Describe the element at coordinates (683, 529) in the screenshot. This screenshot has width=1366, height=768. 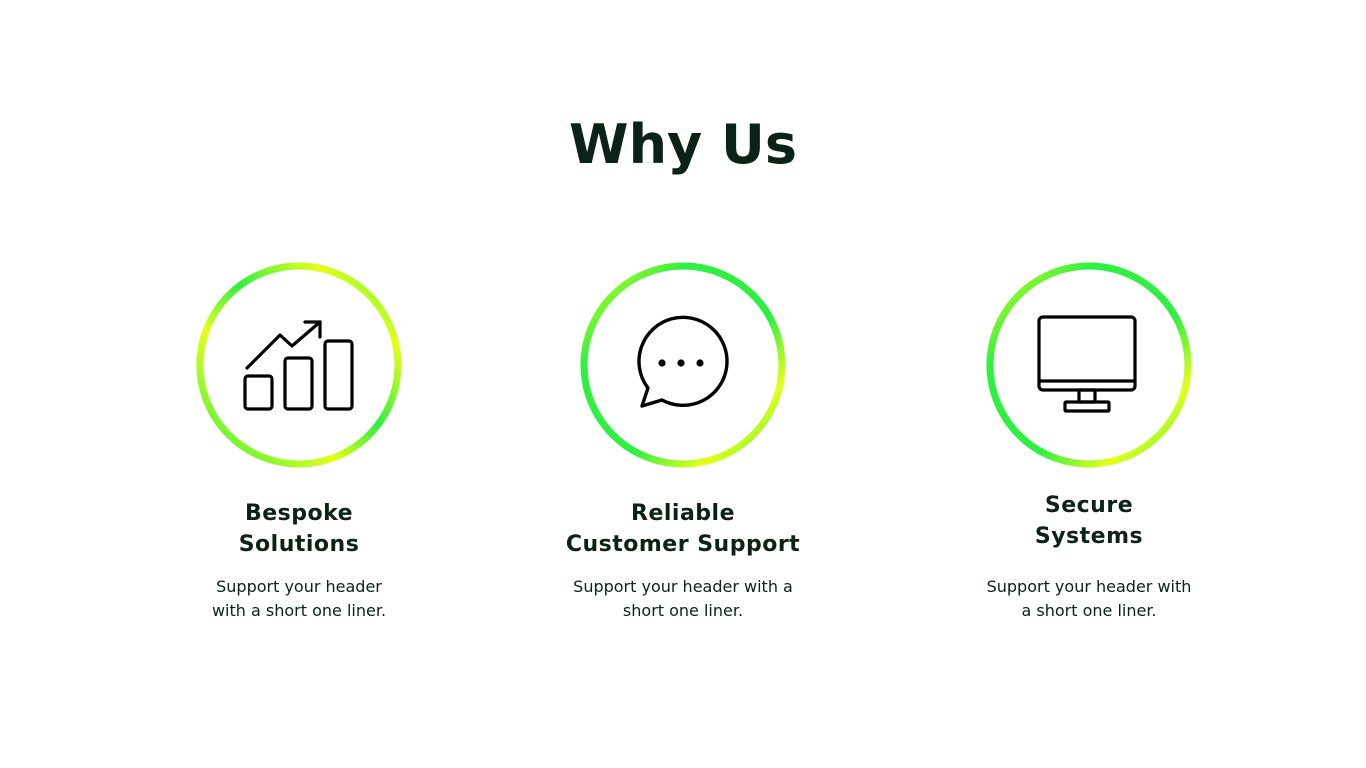
I see `feature-title: Reliable Customer Support` at that location.